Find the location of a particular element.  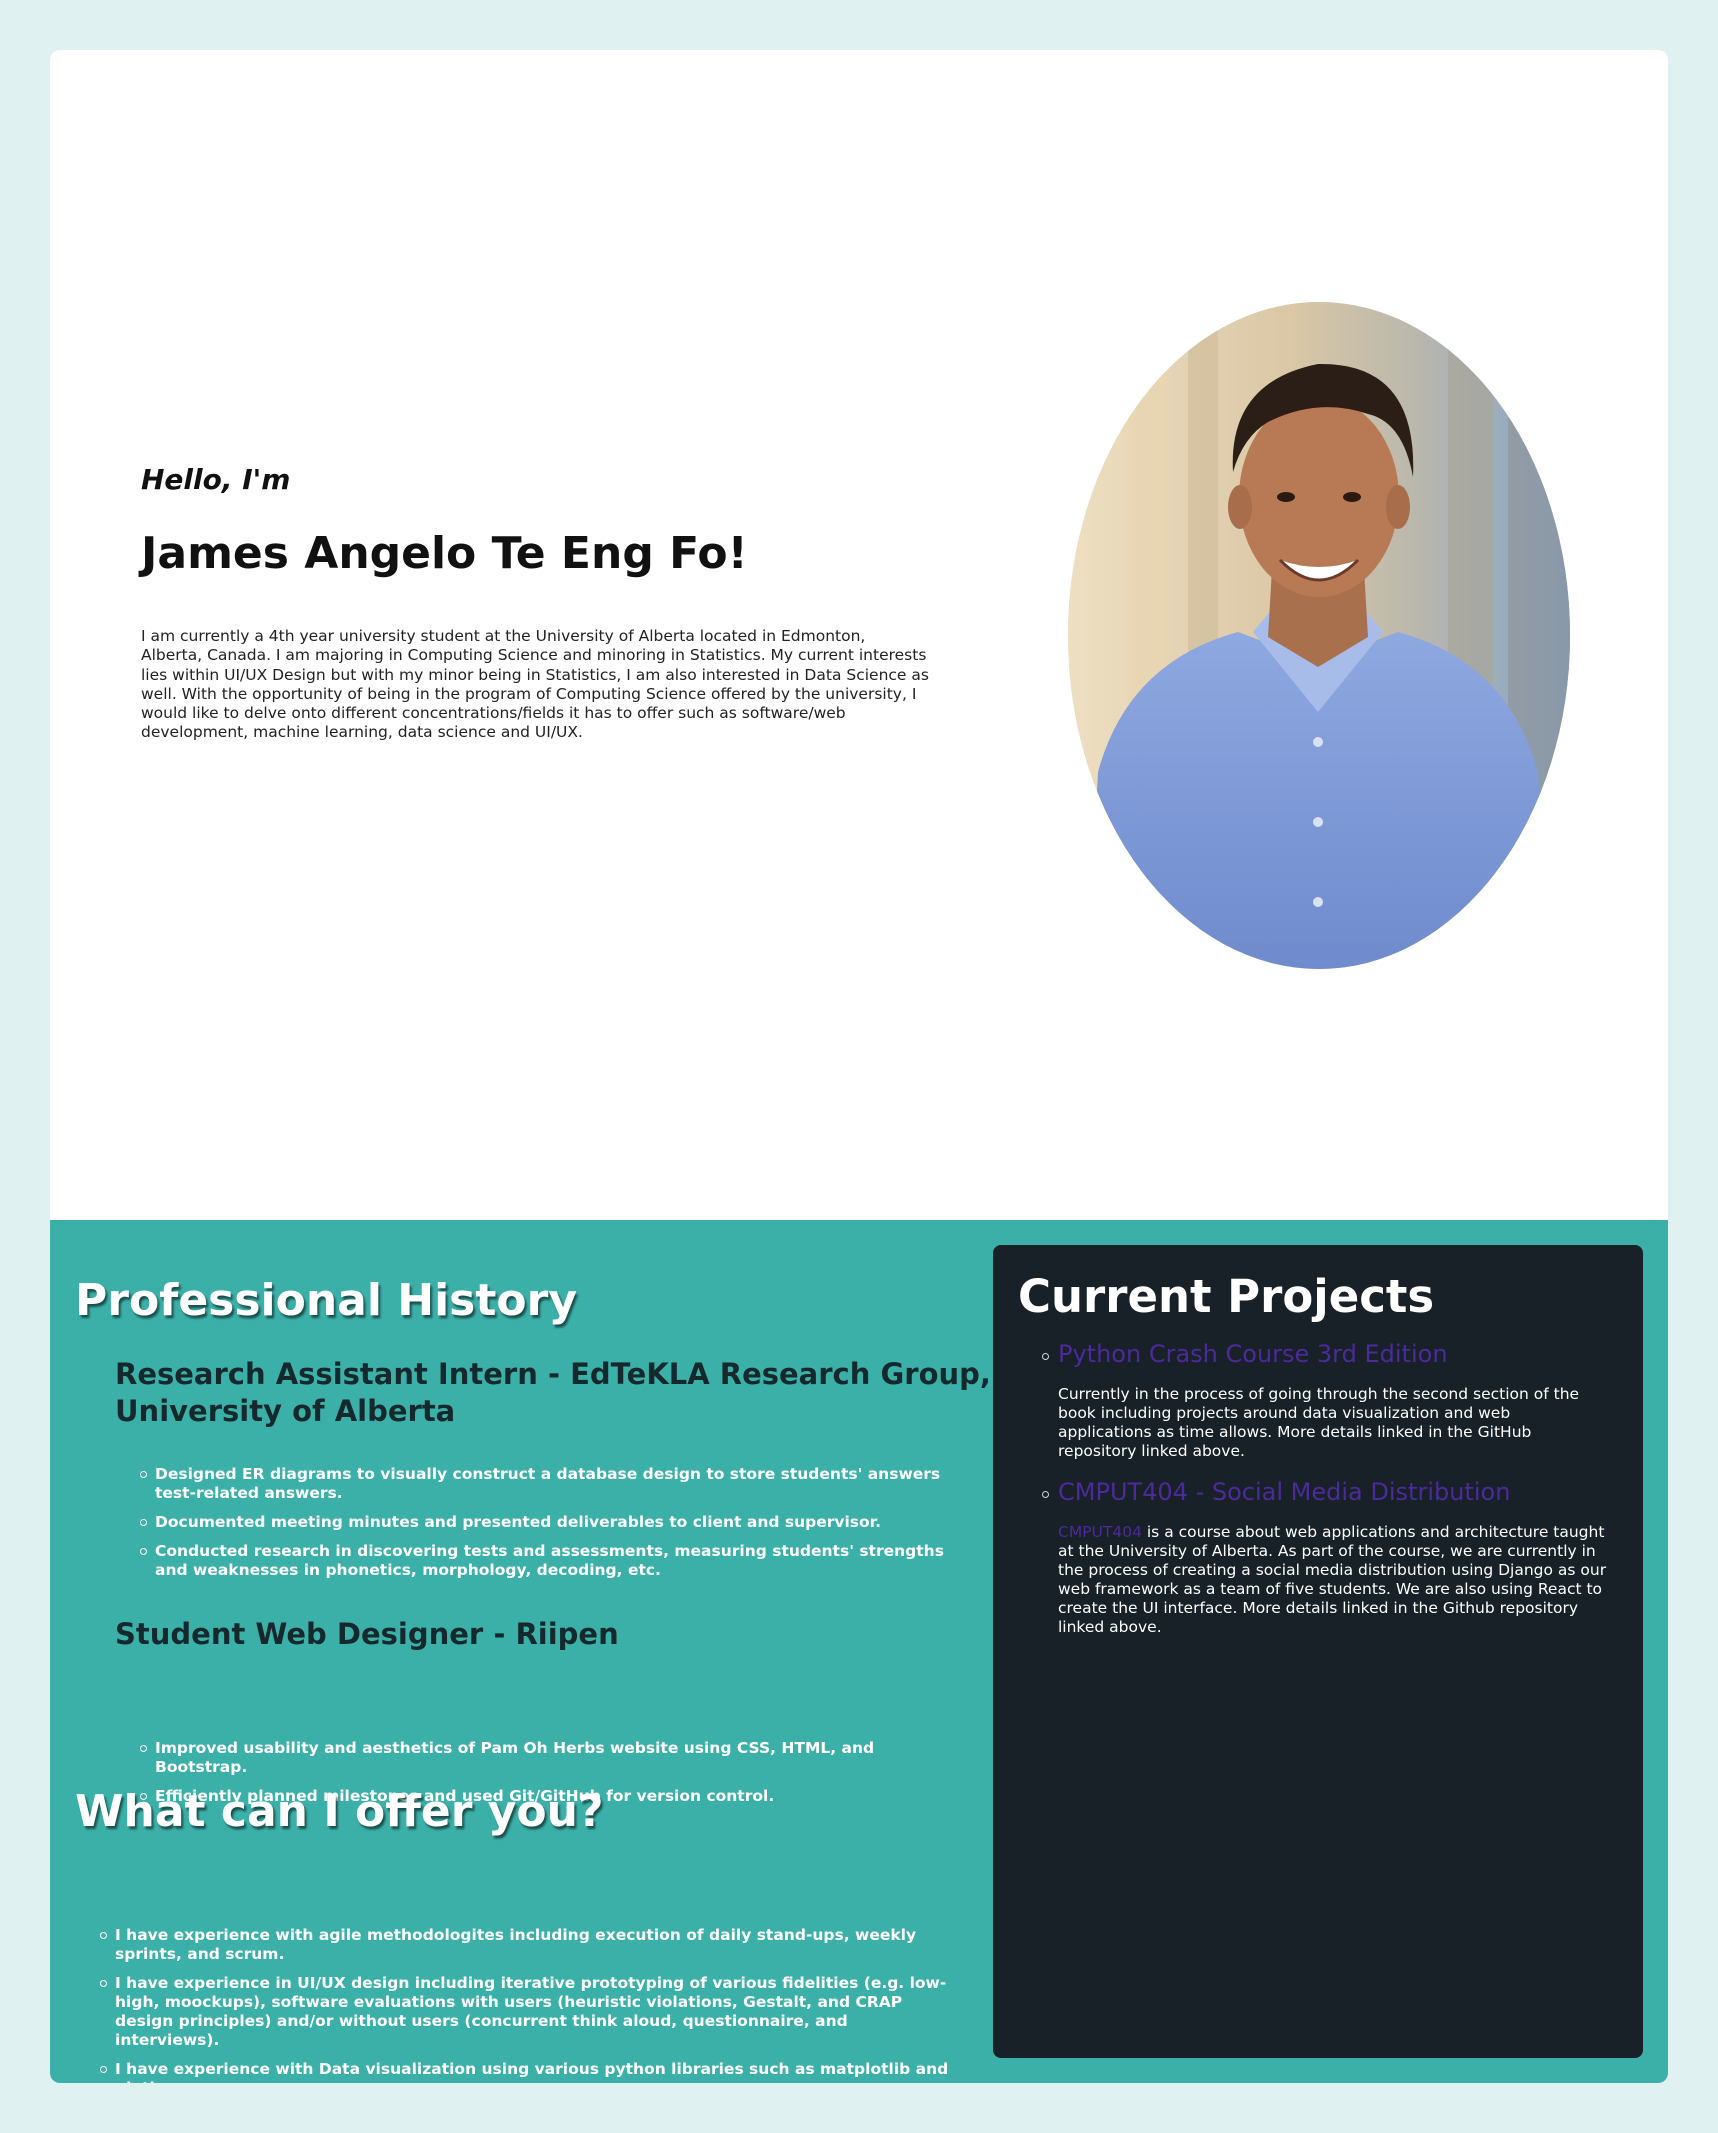

job-title-2: Student Web Designer - Riipen is located at coordinates (367, 1634).